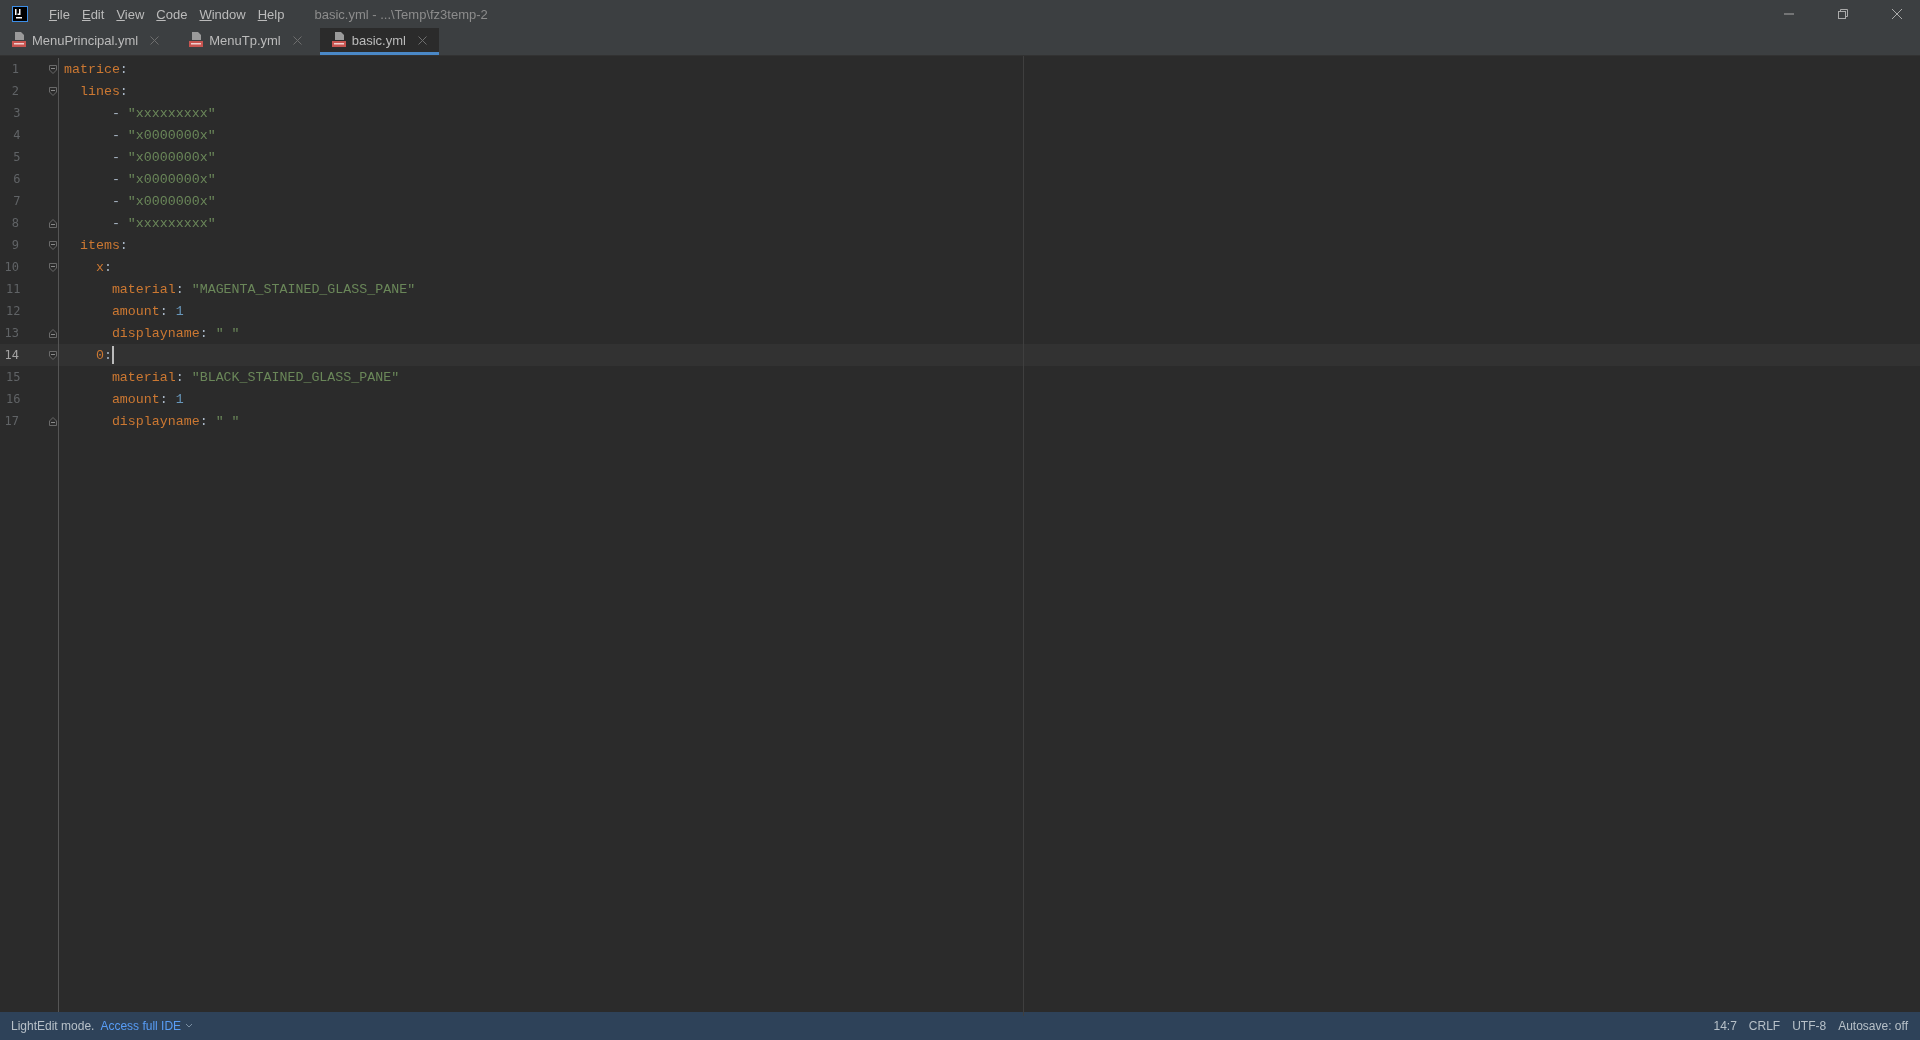 The image size is (1920, 1040). I want to click on status-item: UTF-8, so click(1809, 1026).